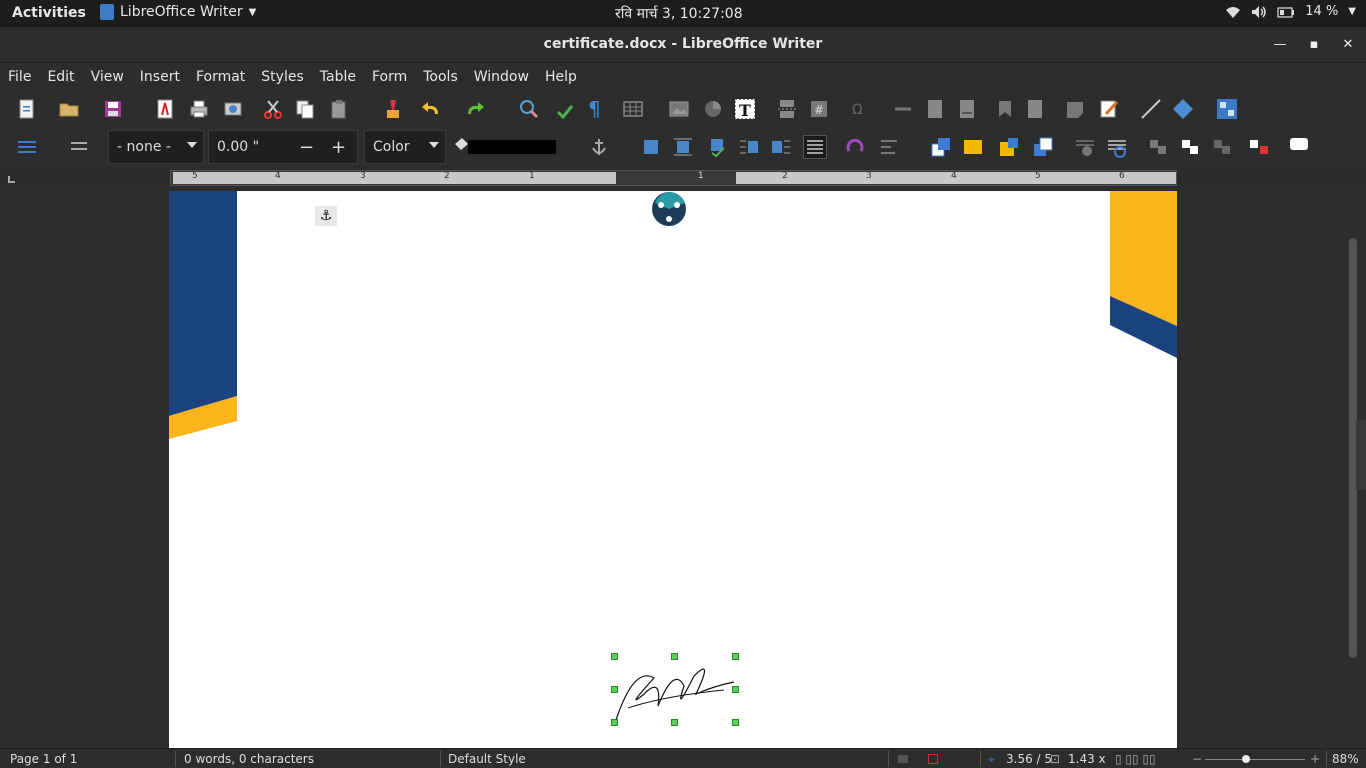 The image size is (1366, 768). Describe the element at coordinates (339, 109) in the screenshot. I see `paste-icon` at that location.